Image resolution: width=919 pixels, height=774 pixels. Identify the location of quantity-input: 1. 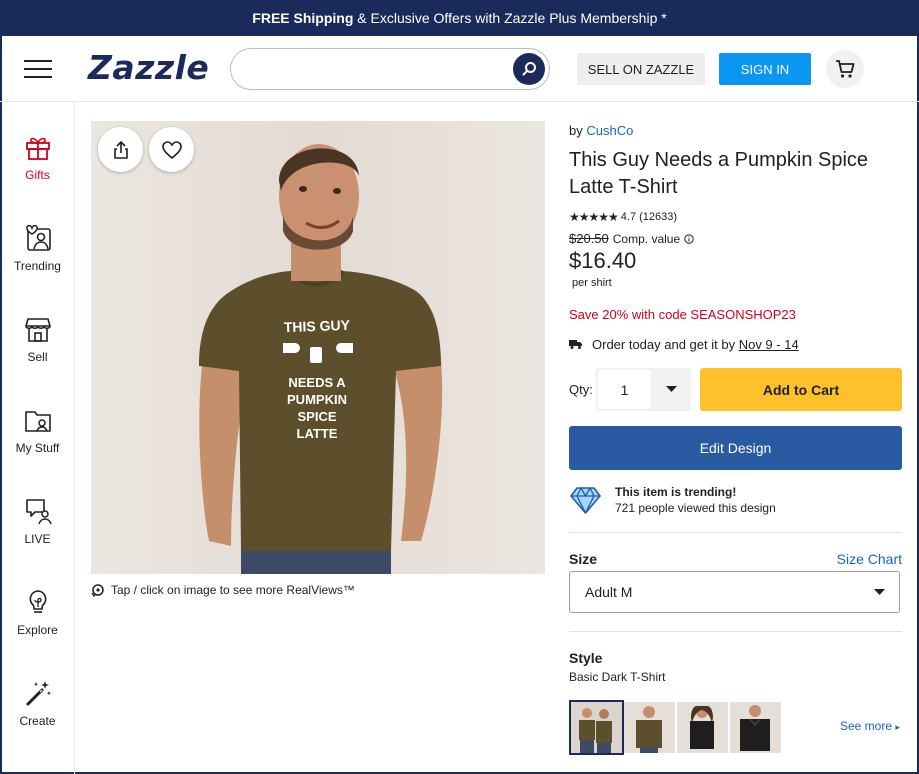
(624, 389).